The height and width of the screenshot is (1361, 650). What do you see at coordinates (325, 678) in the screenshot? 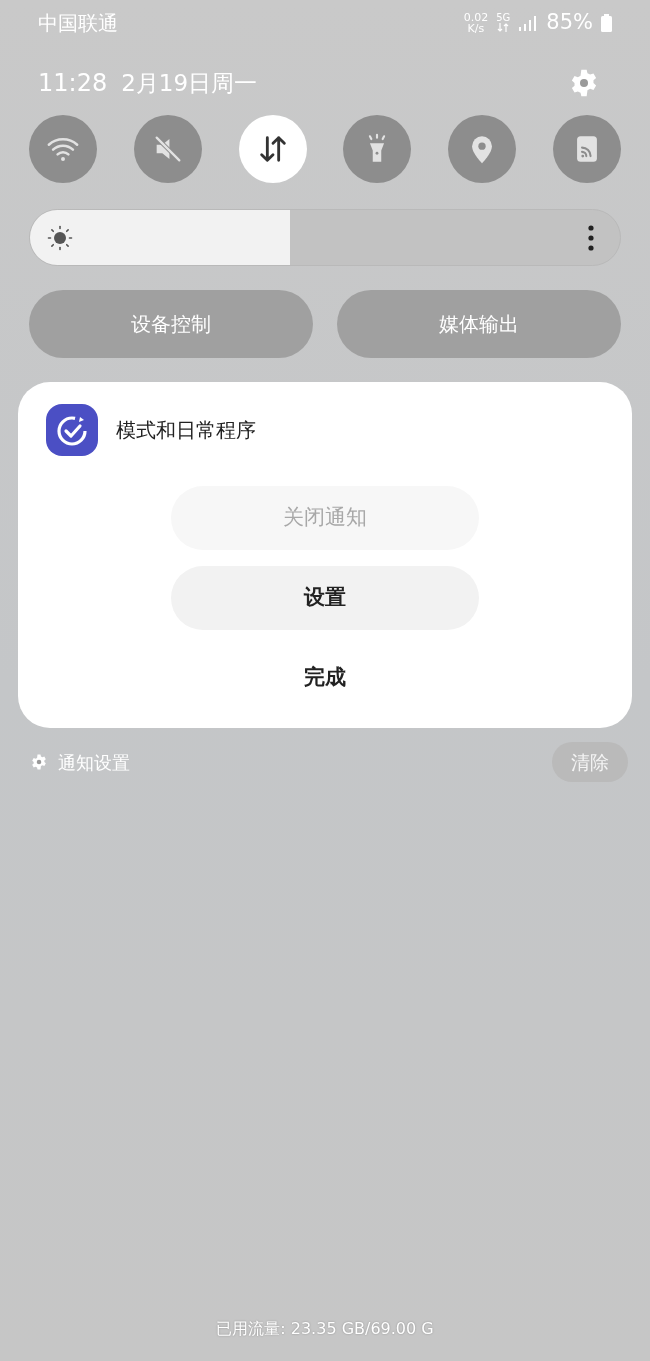
I see `notification-action-button: 完成` at bounding box center [325, 678].